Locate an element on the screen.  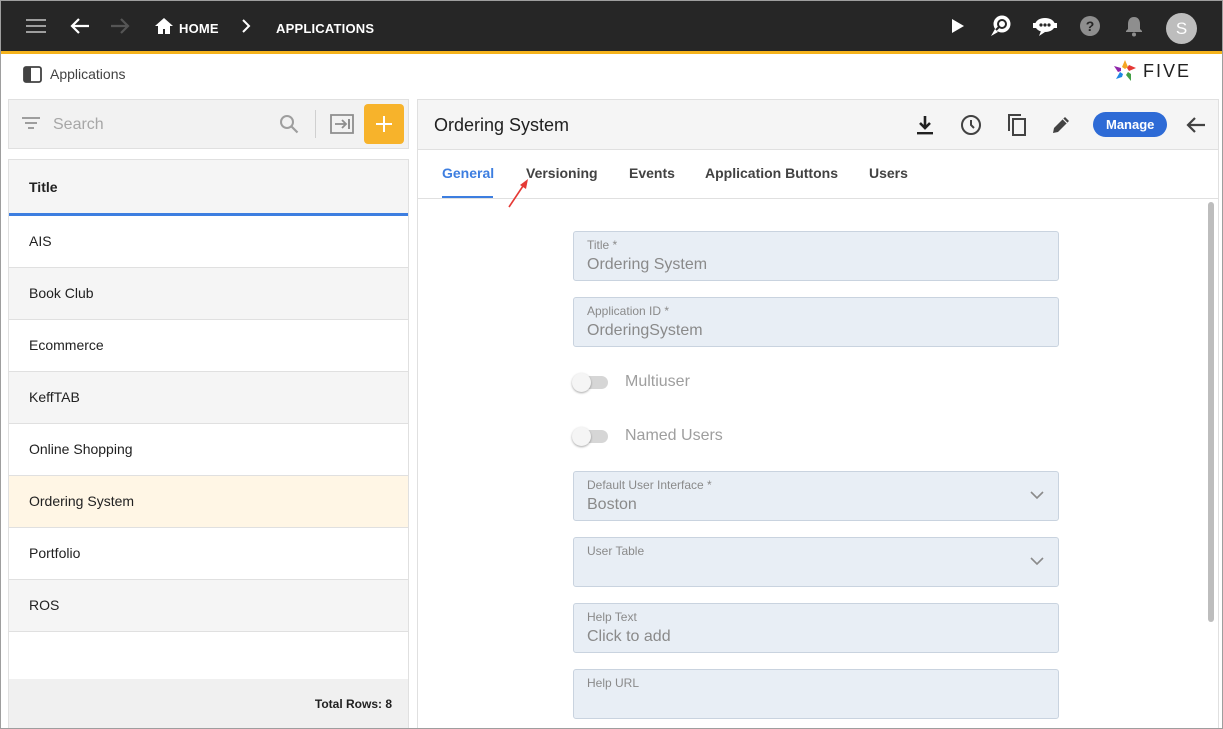
play-icon is located at coordinates (958, 26).